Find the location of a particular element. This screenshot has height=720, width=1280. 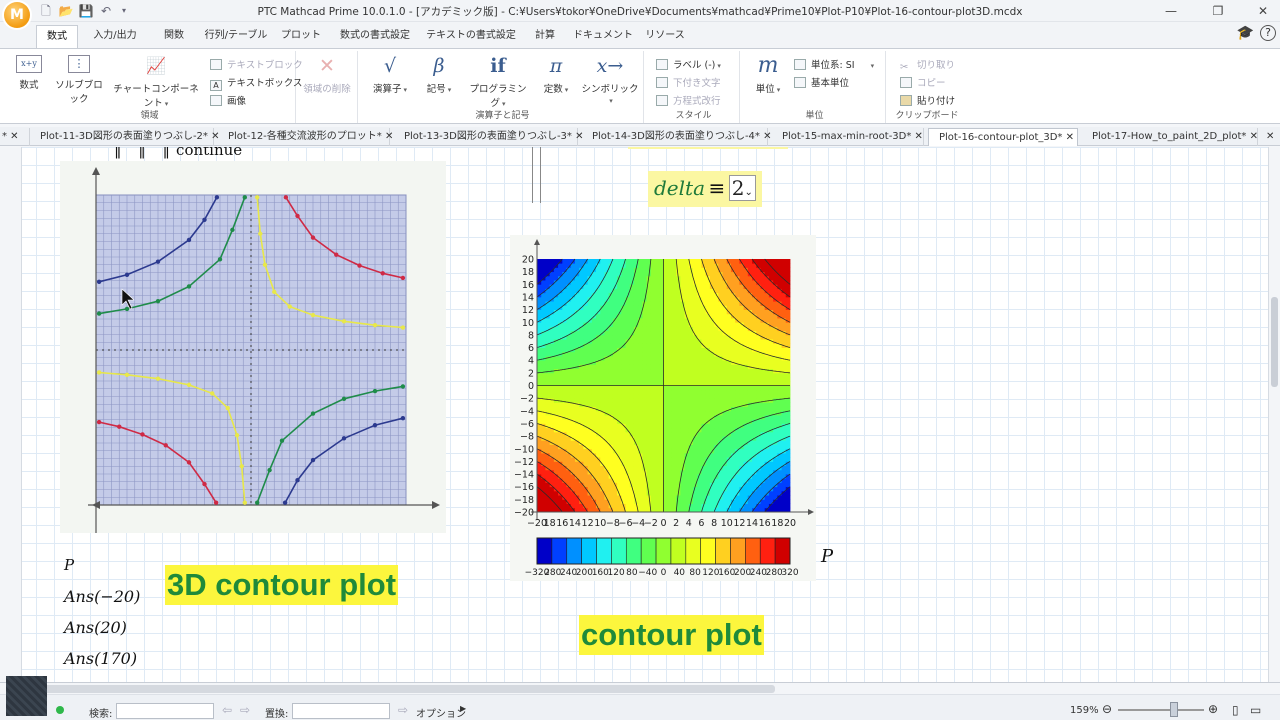

doc-tab-overflow: ✕ is located at coordinates (1271, 137).